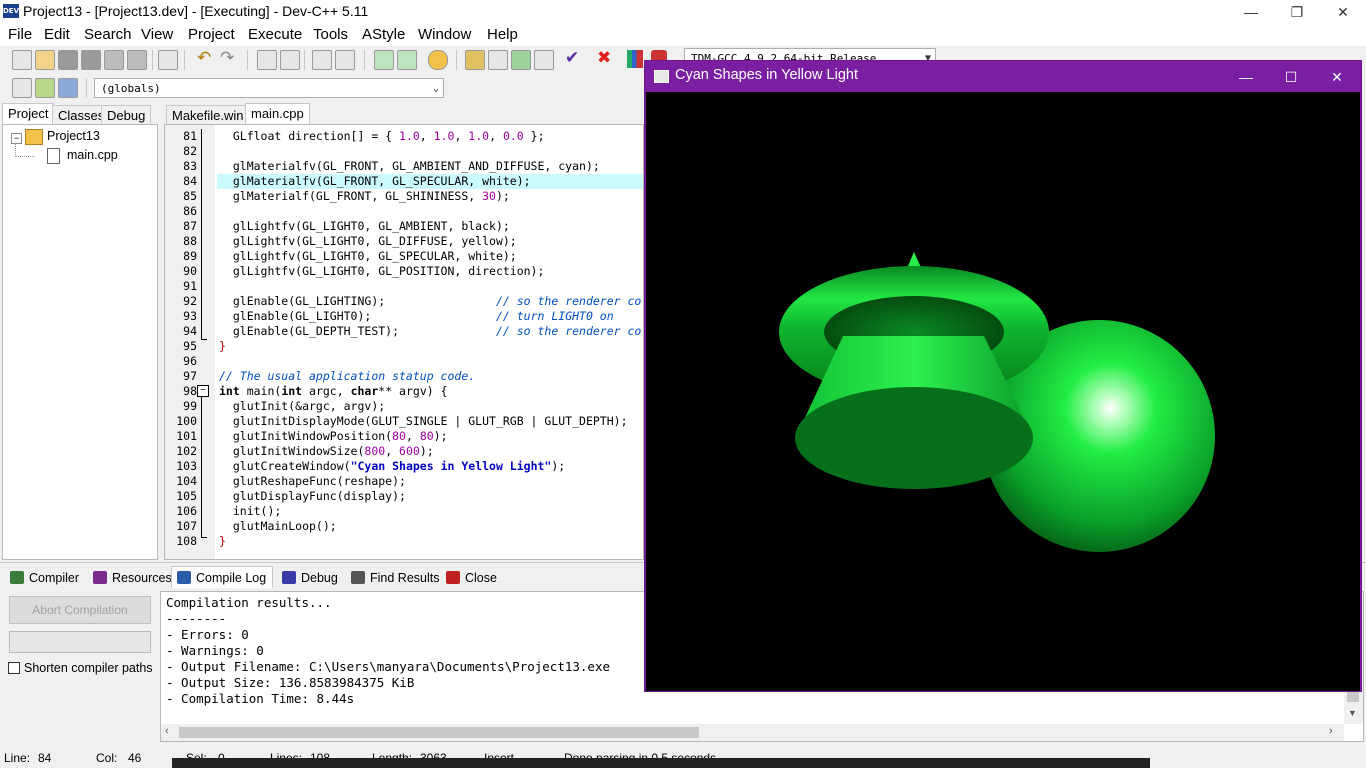 This screenshot has height=768, width=1366. What do you see at coordinates (222, 577) in the screenshot?
I see `tab-compile-log: Compile Log` at bounding box center [222, 577].